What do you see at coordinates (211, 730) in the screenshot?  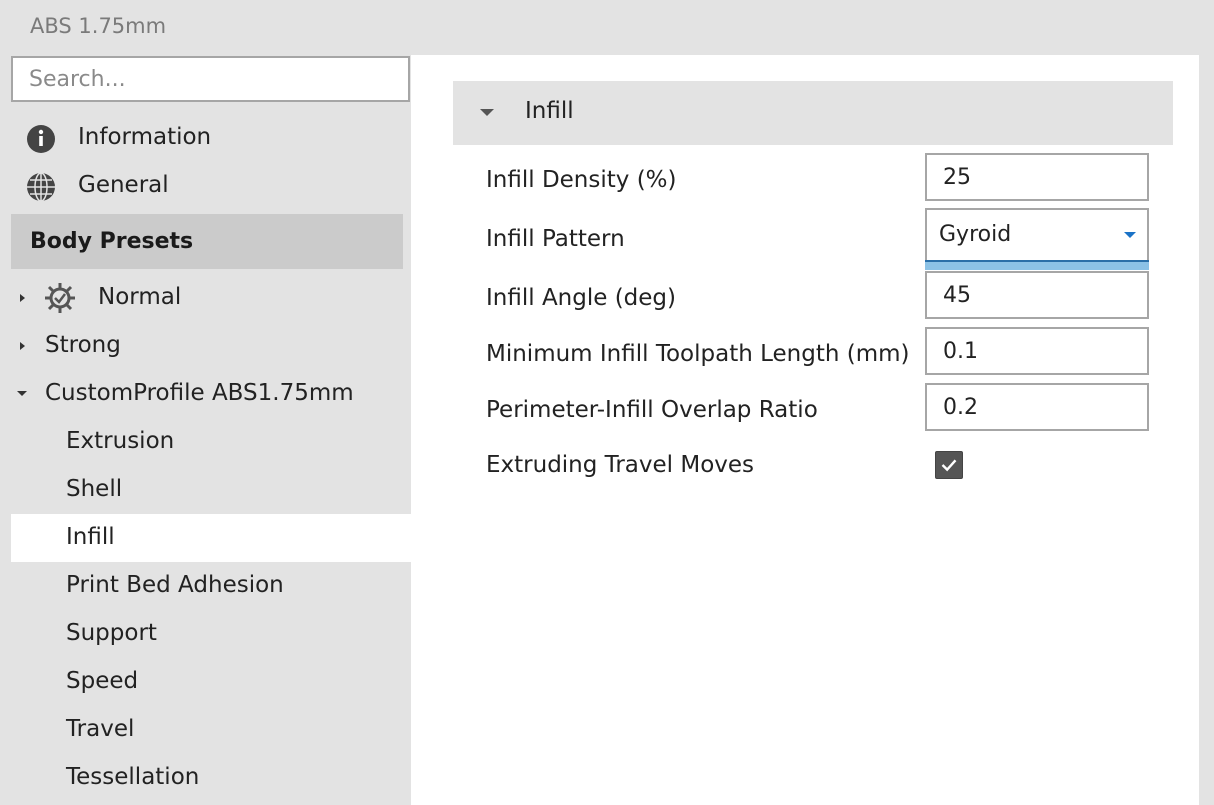 I see `tree-item-travel: Travel` at bounding box center [211, 730].